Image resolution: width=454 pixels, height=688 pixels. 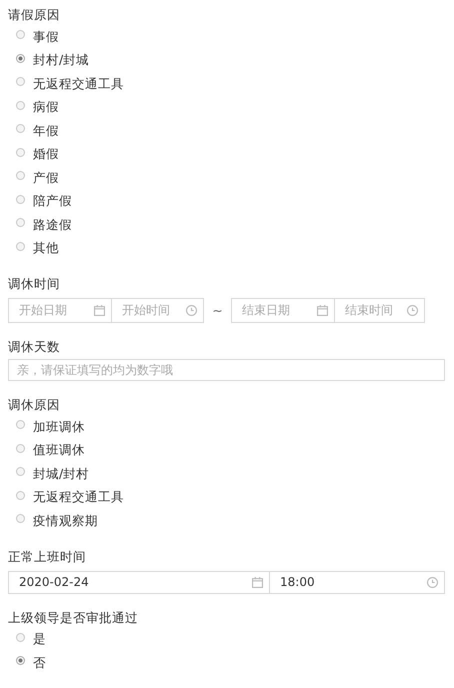 I want to click on field-label: 请假原因, so click(x=34, y=15).